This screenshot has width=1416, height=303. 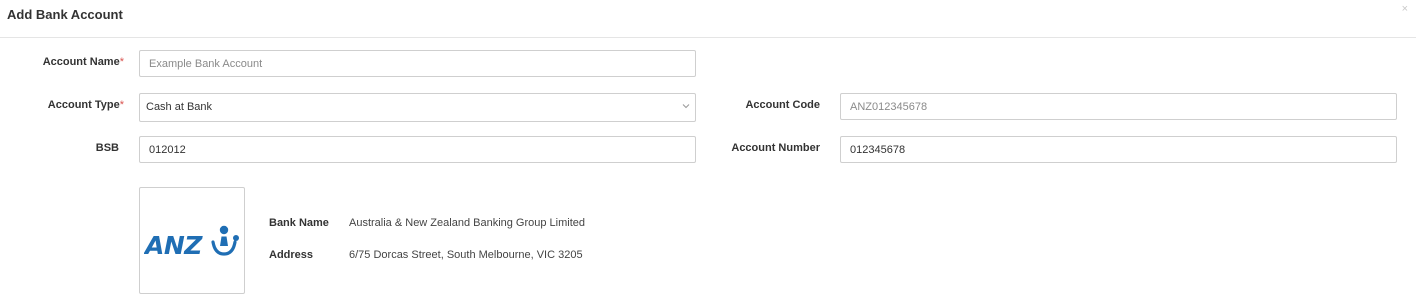 I want to click on account-code-label: Account Code, so click(x=760, y=105).